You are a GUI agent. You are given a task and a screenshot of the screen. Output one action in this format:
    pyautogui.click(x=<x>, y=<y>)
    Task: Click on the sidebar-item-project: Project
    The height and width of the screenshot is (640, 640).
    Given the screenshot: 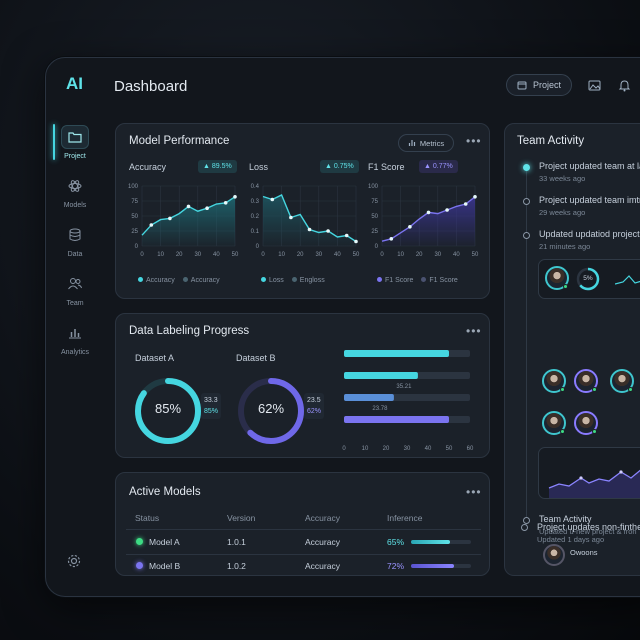 What is the action you would take?
    pyautogui.click(x=75, y=142)
    